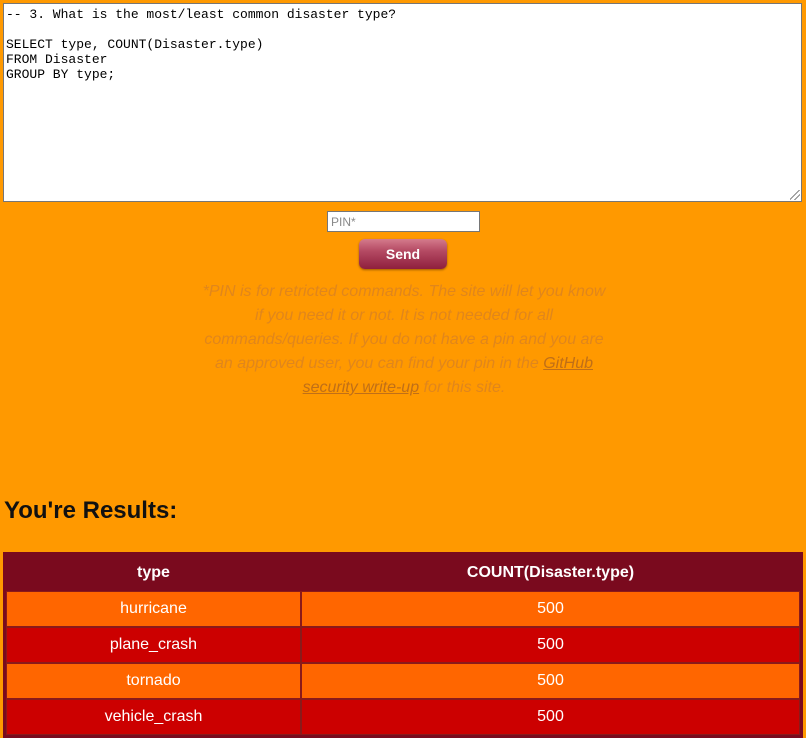 This screenshot has height=738, width=806. What do you see at coordinates (153, 681) in the screenshot?
I see `cell-type: tornado` at bounding box center [153, 681].